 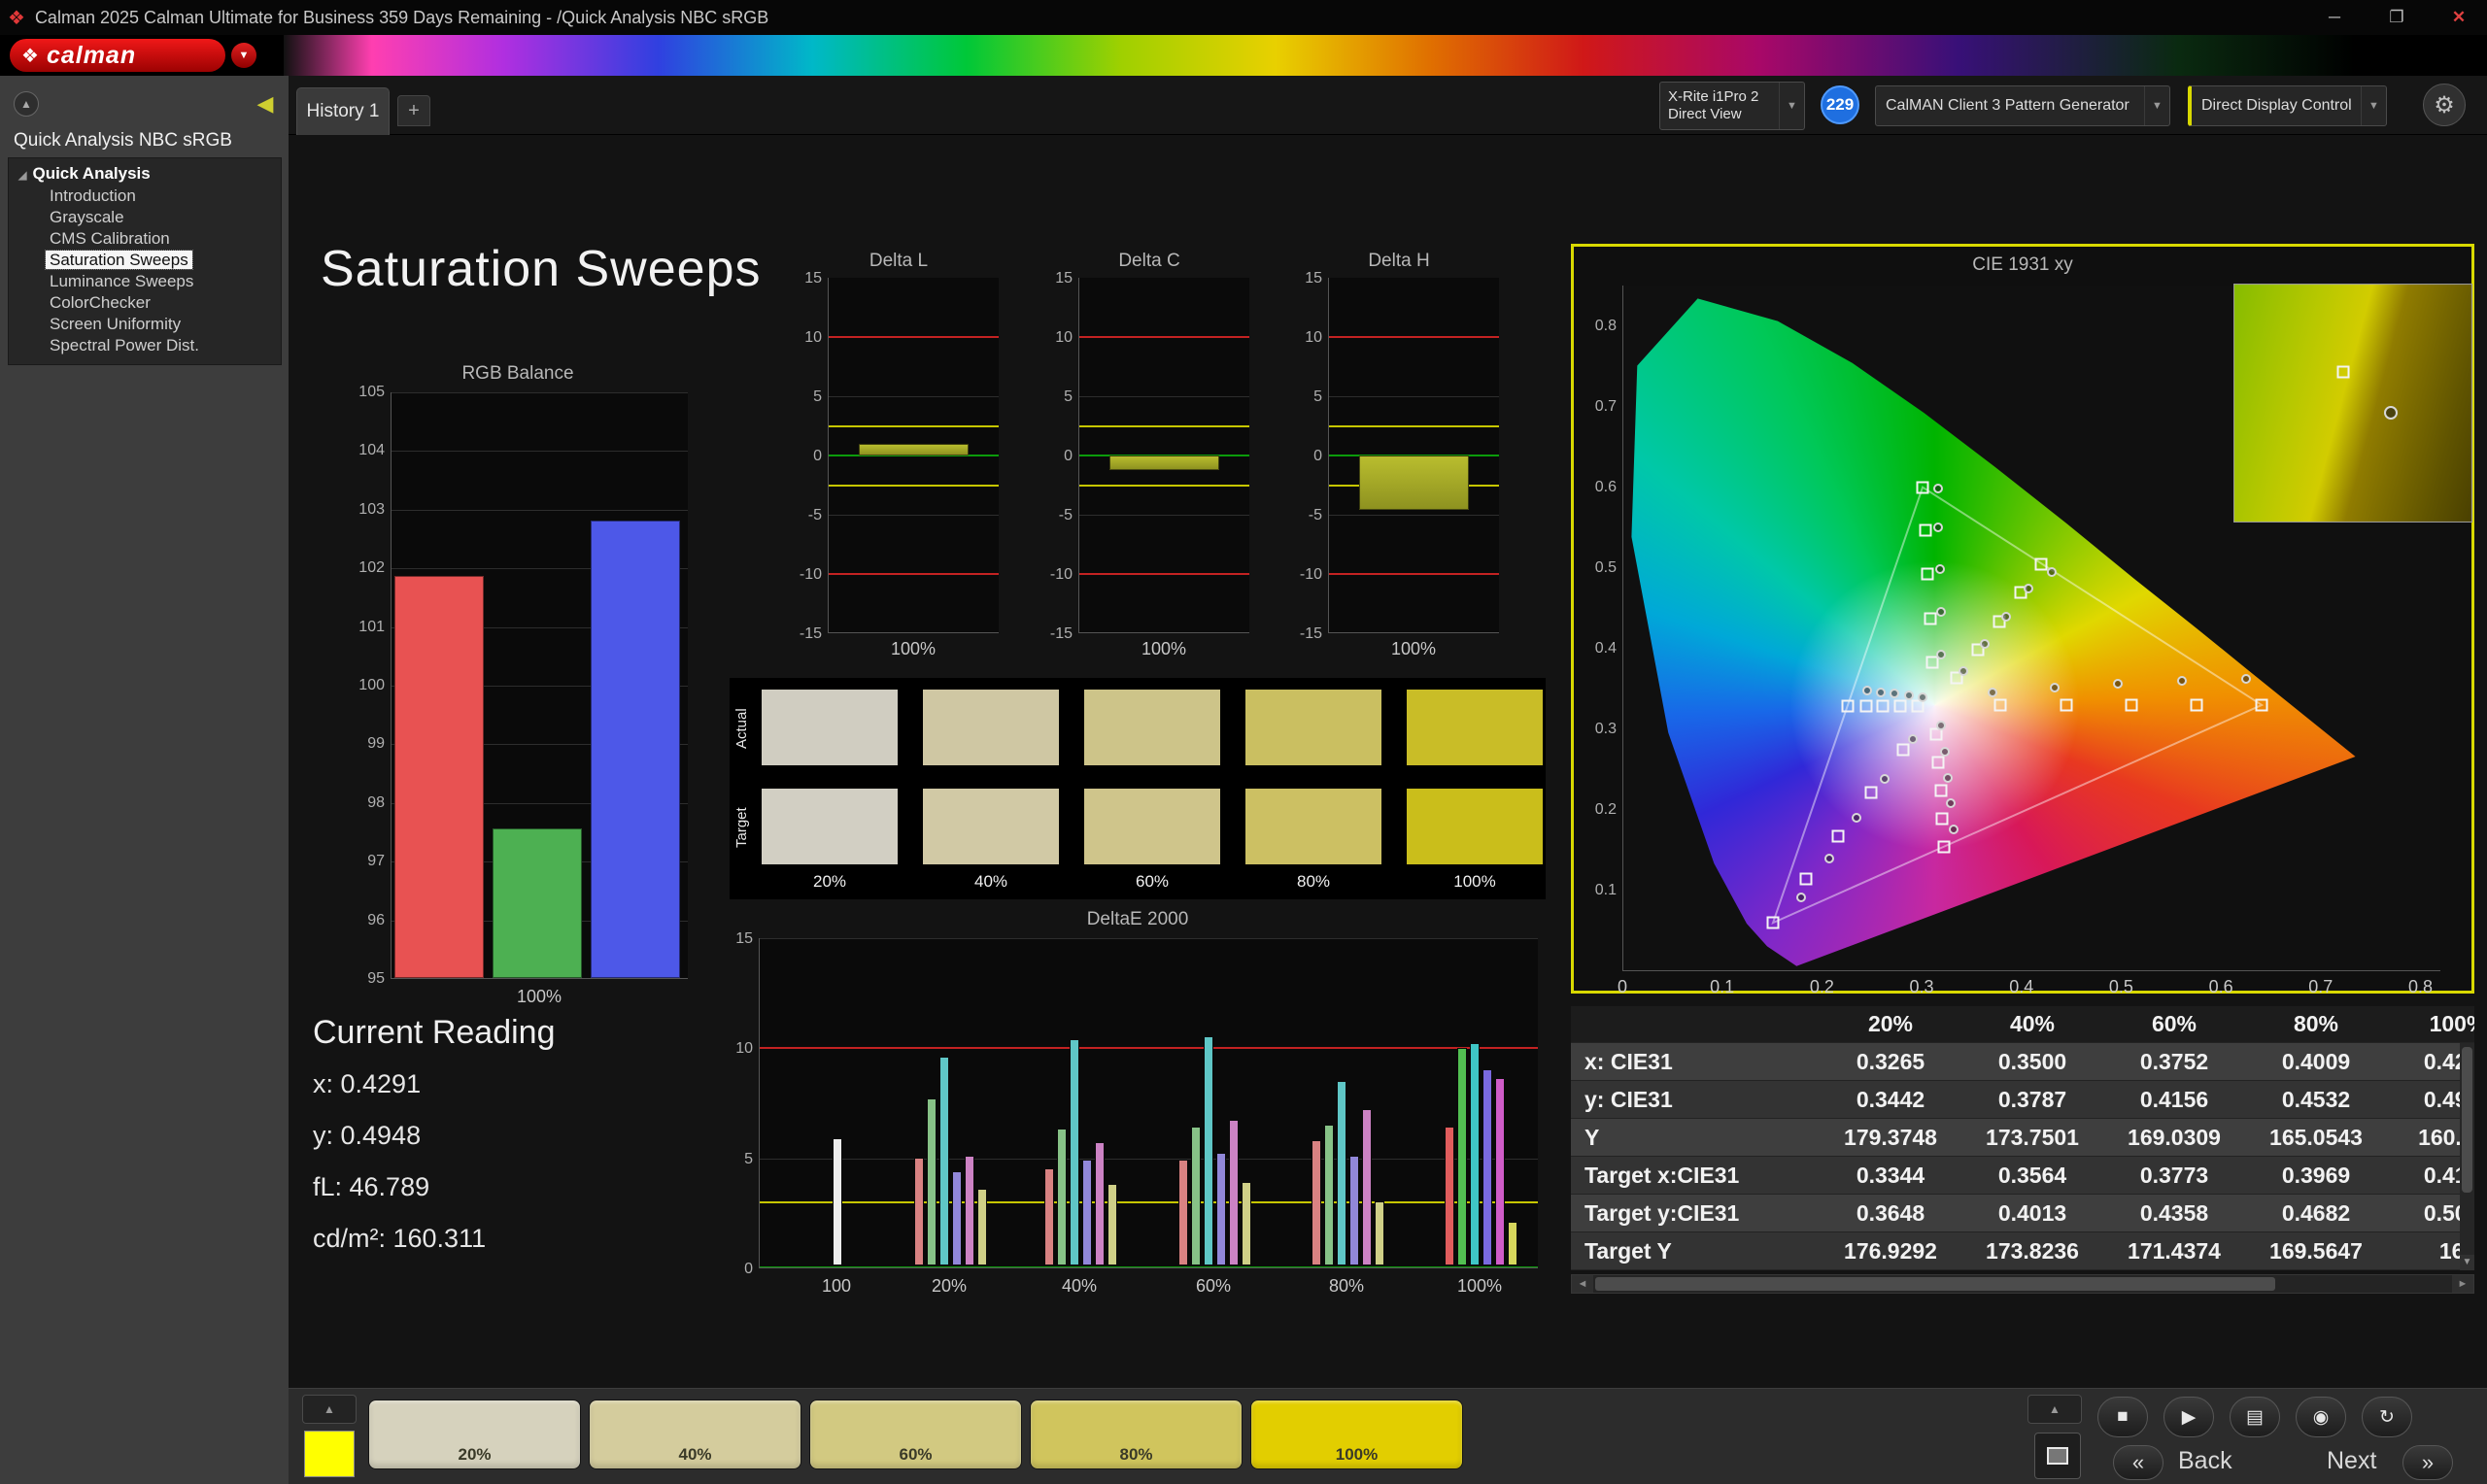 What do you see at coordinates (1732, 106) in the screenshot?
I see `meter-dropdown: X-Rite i1Pro 2 Direct View ▼` at bounding box center [1732, 106].